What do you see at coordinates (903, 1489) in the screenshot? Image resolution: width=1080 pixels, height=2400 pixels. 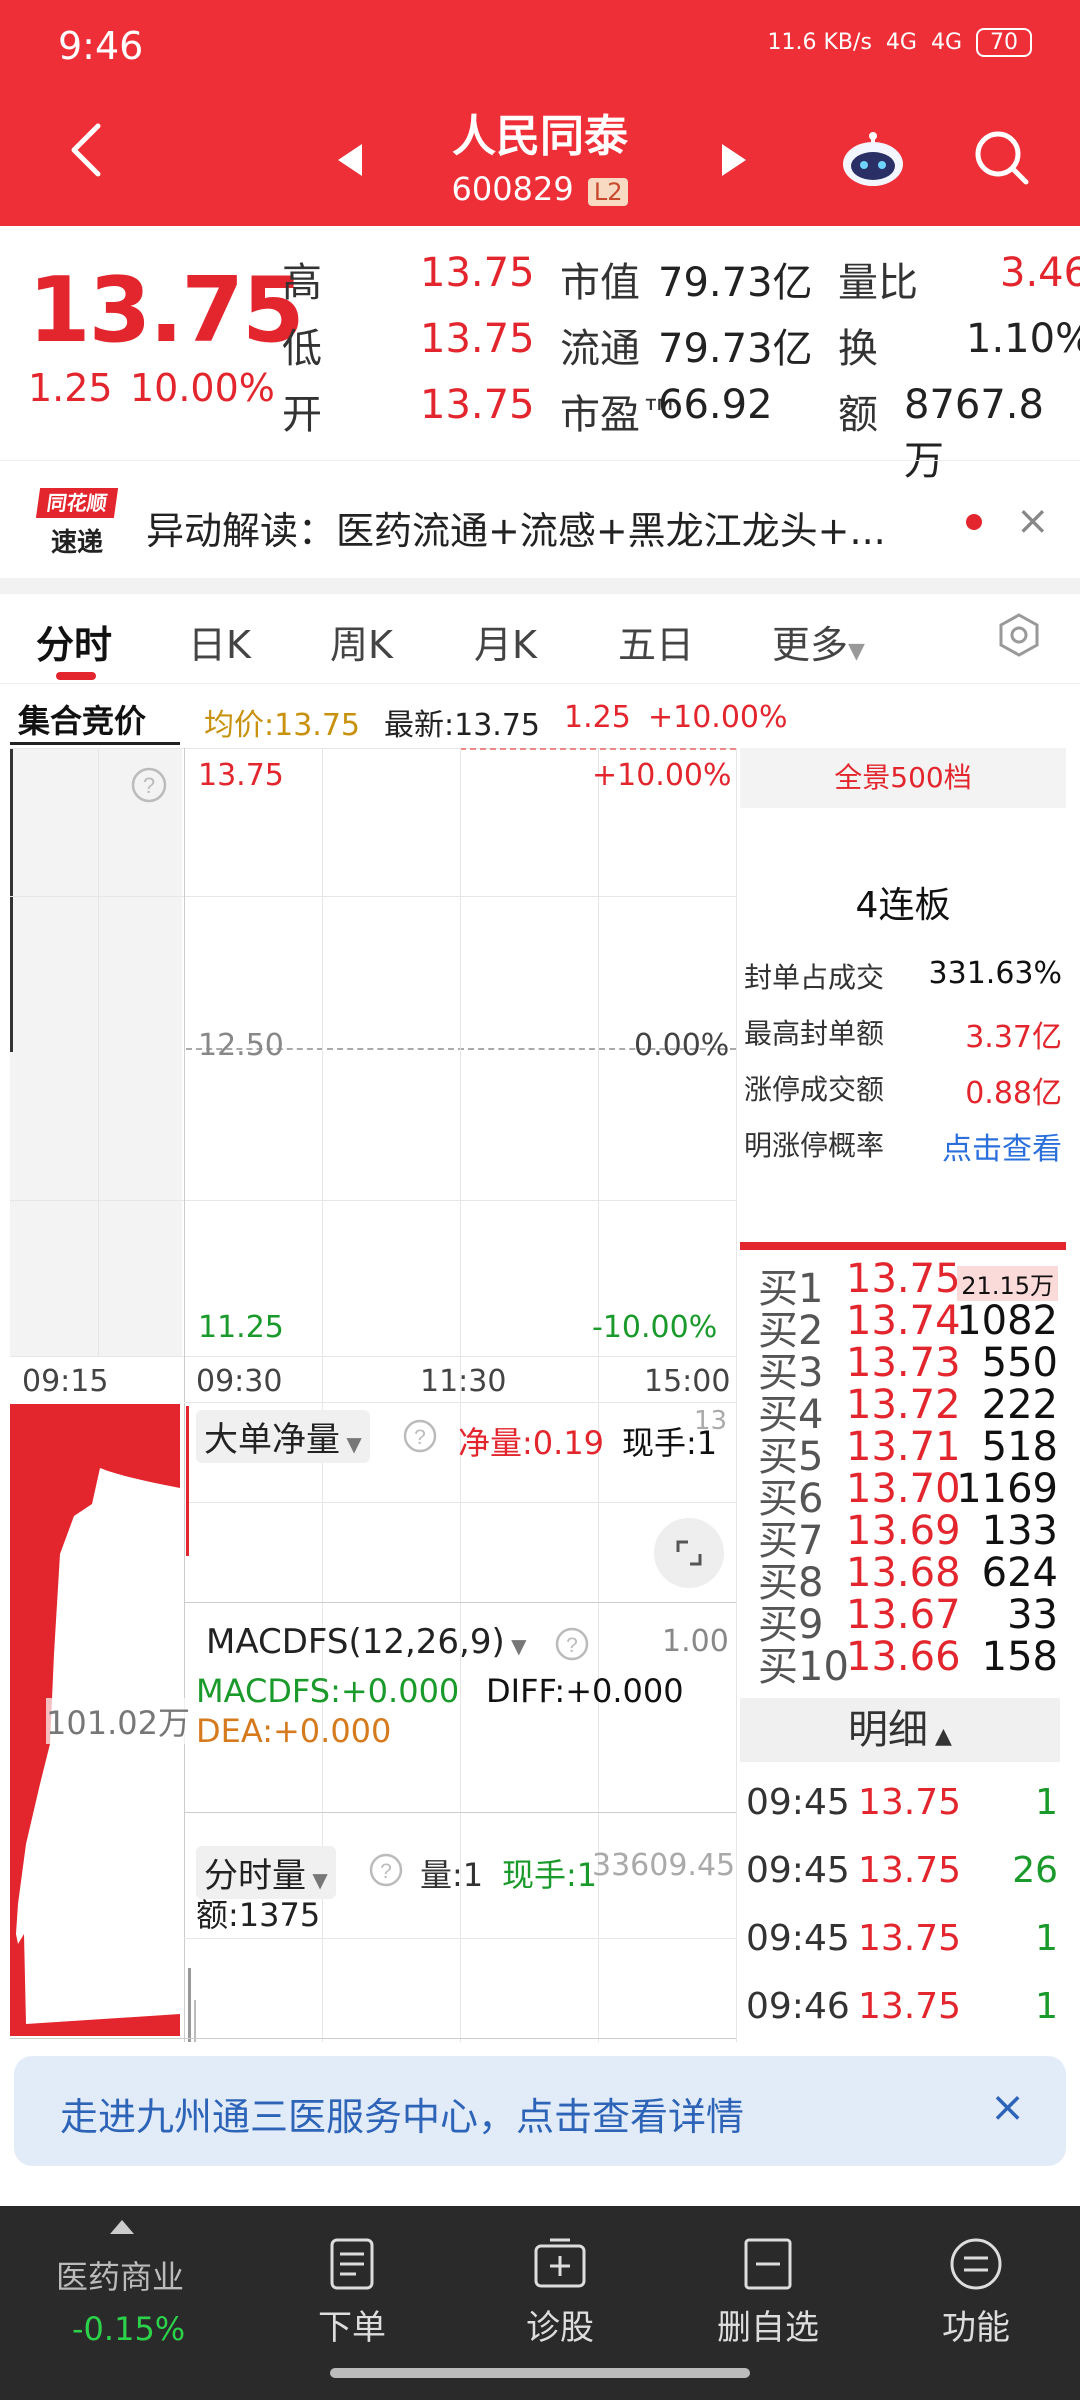 I see `bid-price: 13.70` at bounding box center [903, 1489].